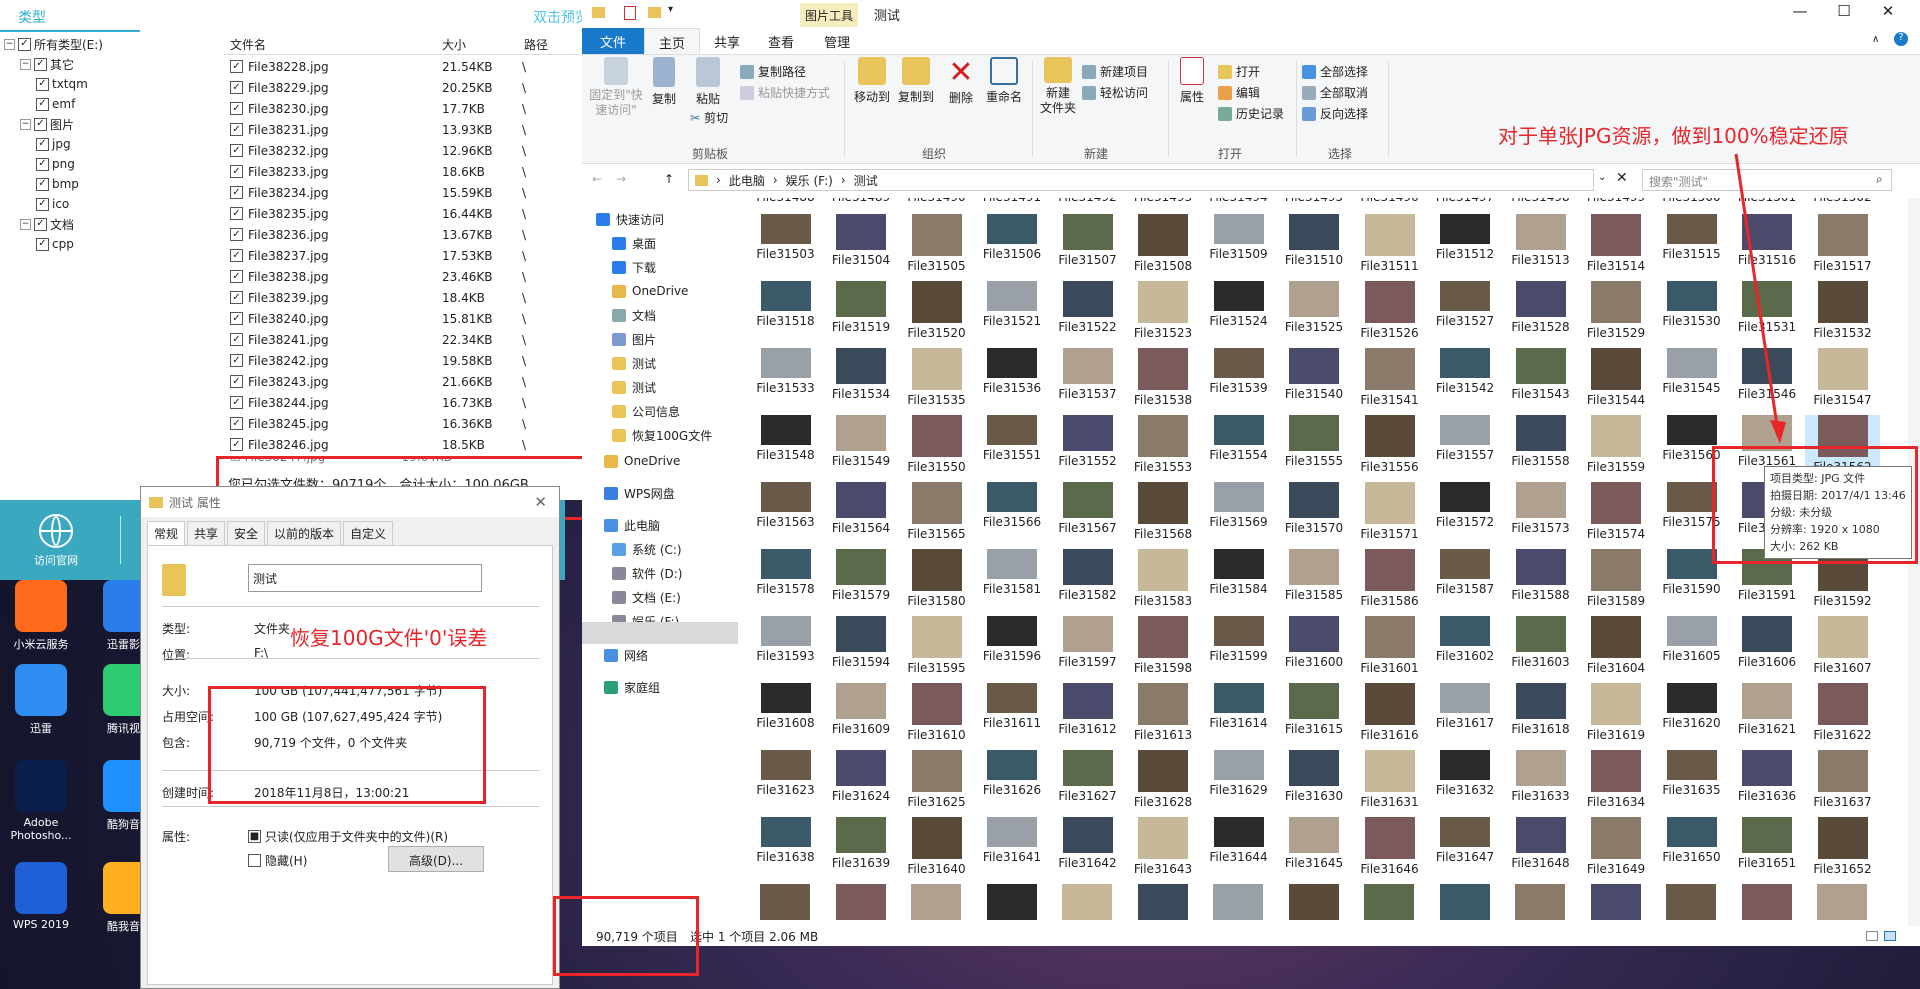  What do you see at coordinates (936, 310) in the screenshot?
I see `file-item: File31520` at bounding box center [936, 310].